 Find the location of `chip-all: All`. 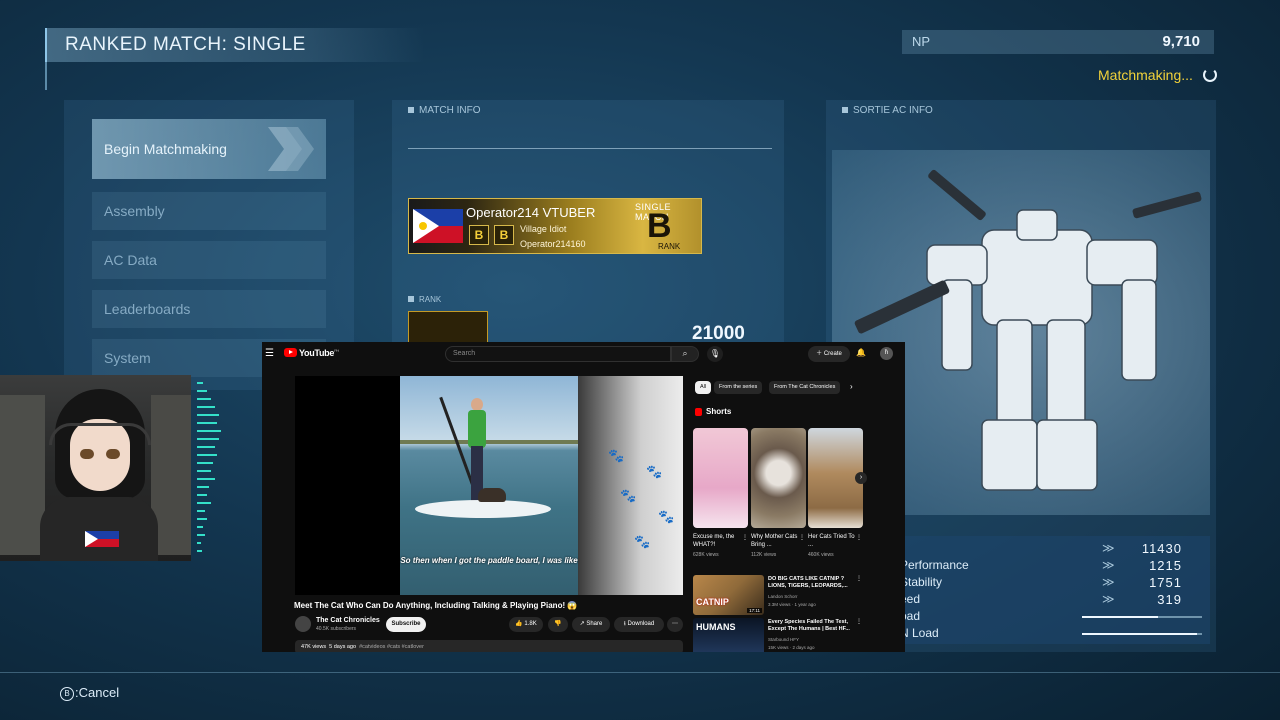

chip-all: All is located at coordinates (703, 387).